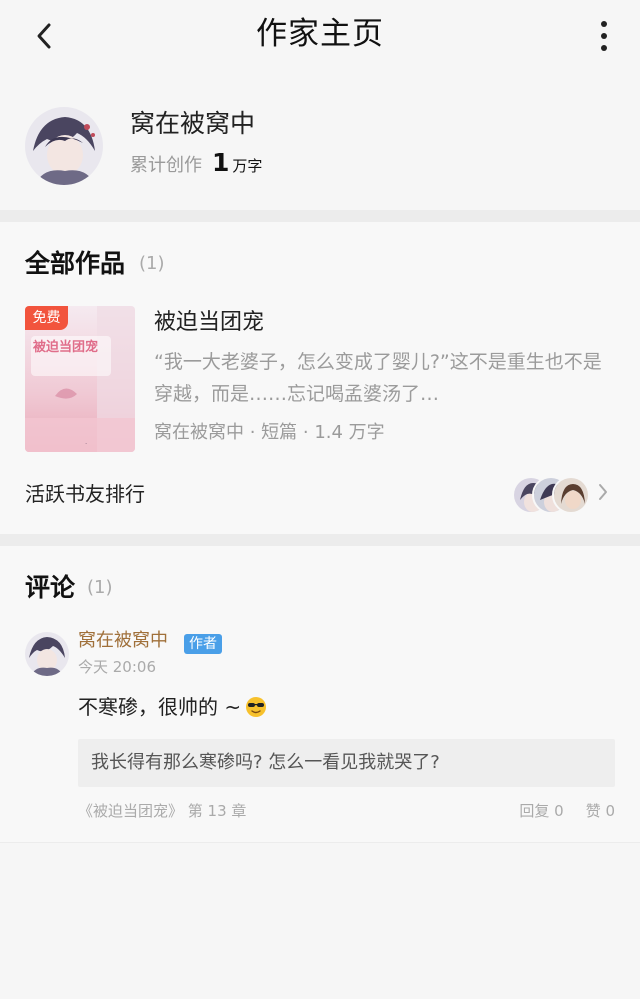 Image resolution: width=640 pixels, height=999 pixels. Describe the element at coordinates (320, 842) in the screenshot. I see `bottom-divider` at that location.